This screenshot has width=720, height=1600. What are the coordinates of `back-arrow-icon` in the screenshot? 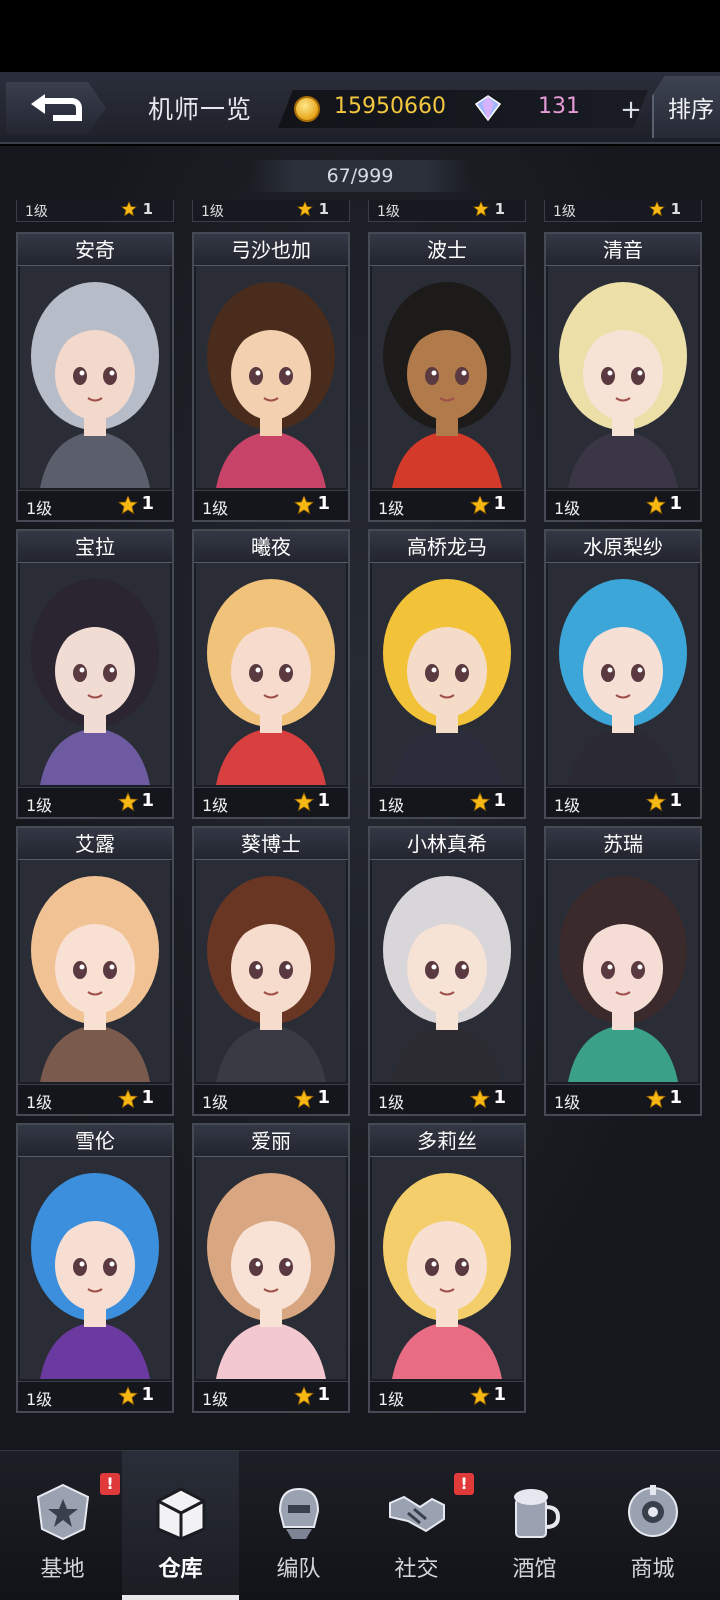 It's located at (56, 107).